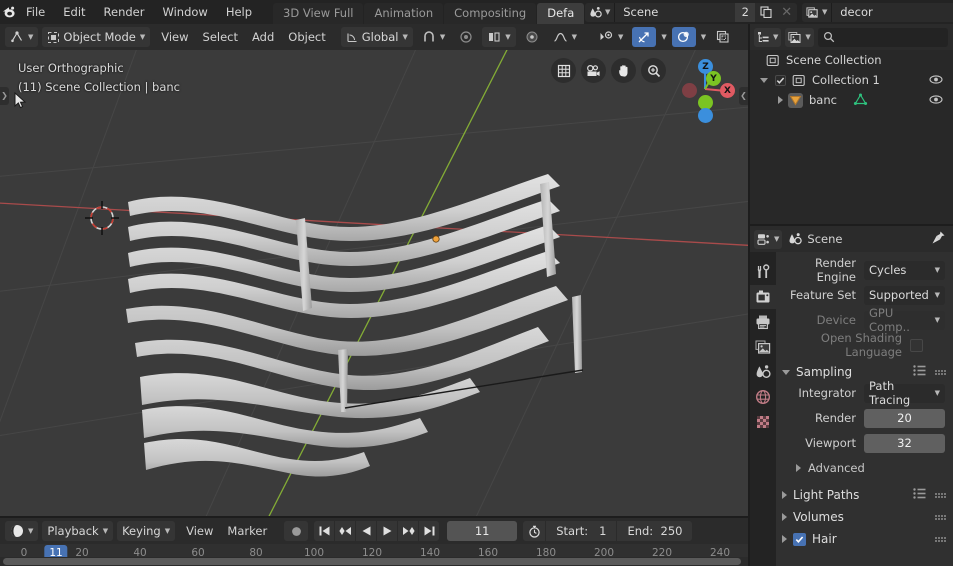  What do you see at coordinates (763, 347) in the screenshot?
I see `properties-tab-view-layer` at bounding box center [763, 347].